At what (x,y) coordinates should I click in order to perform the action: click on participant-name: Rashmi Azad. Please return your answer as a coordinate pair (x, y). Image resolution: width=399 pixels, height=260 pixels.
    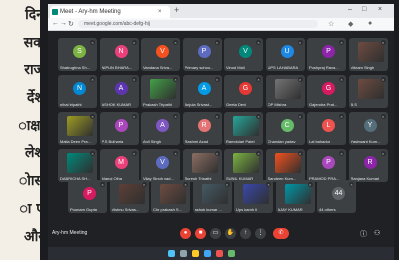
    Looking at the image, I should click on (196, 141).